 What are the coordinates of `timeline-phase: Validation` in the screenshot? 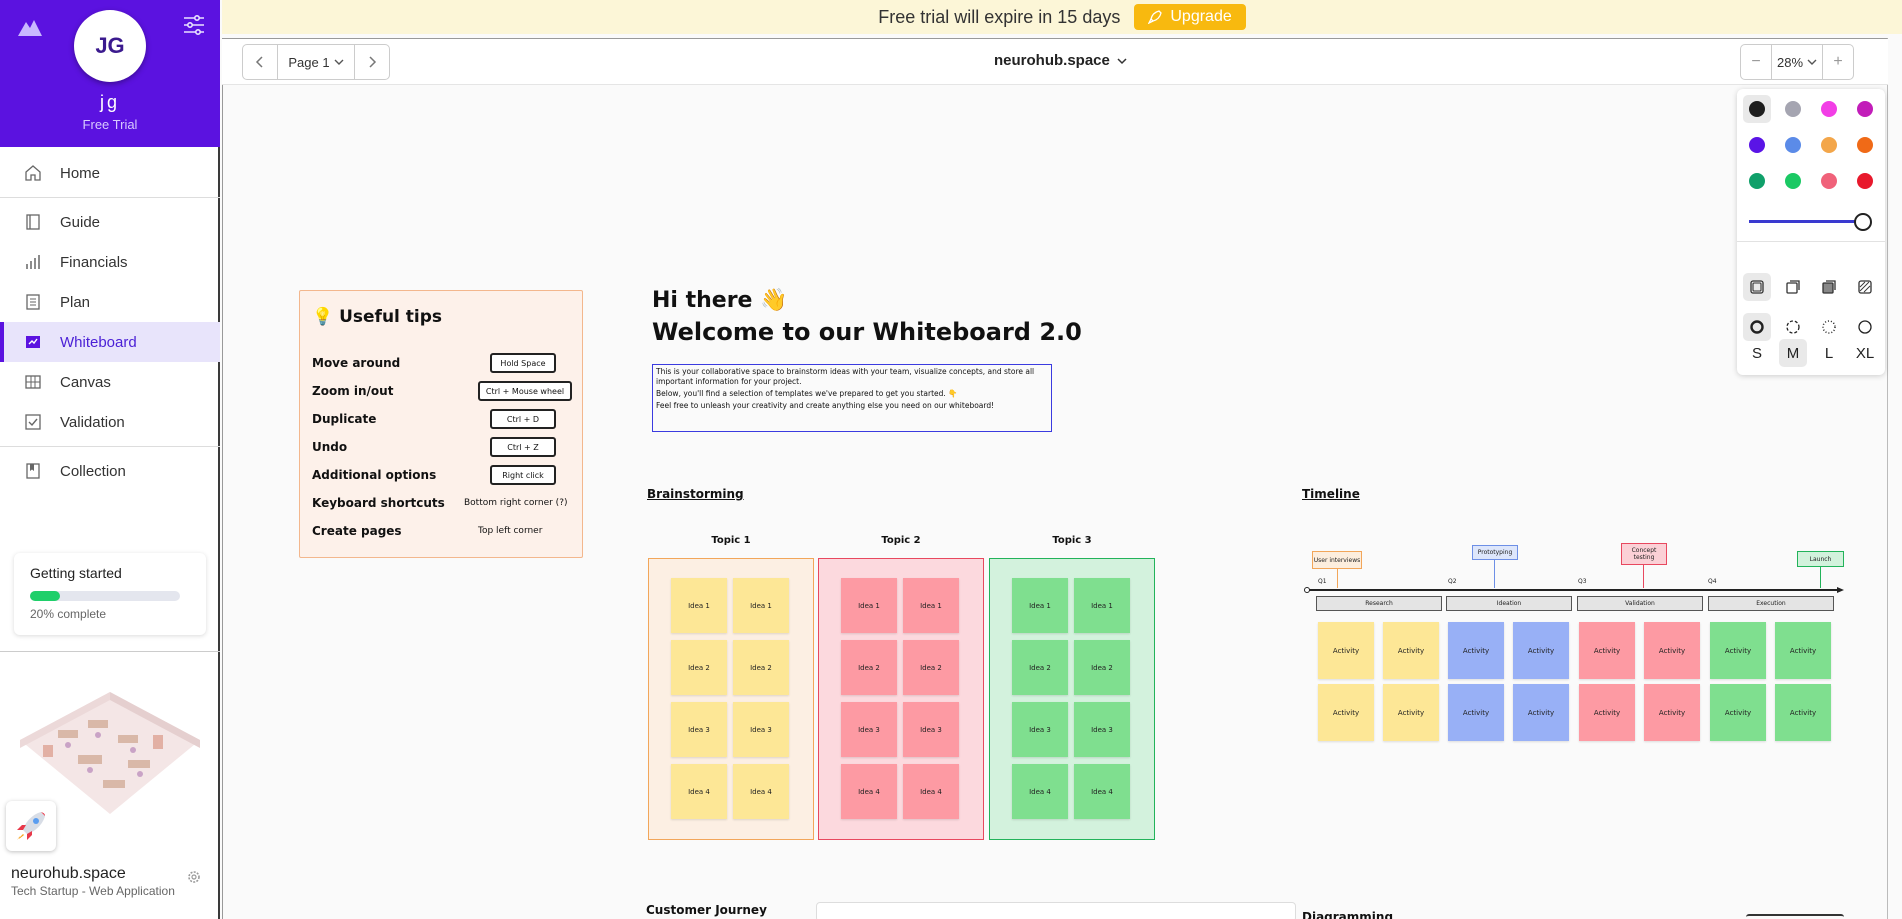 It's located at (1640, 603).